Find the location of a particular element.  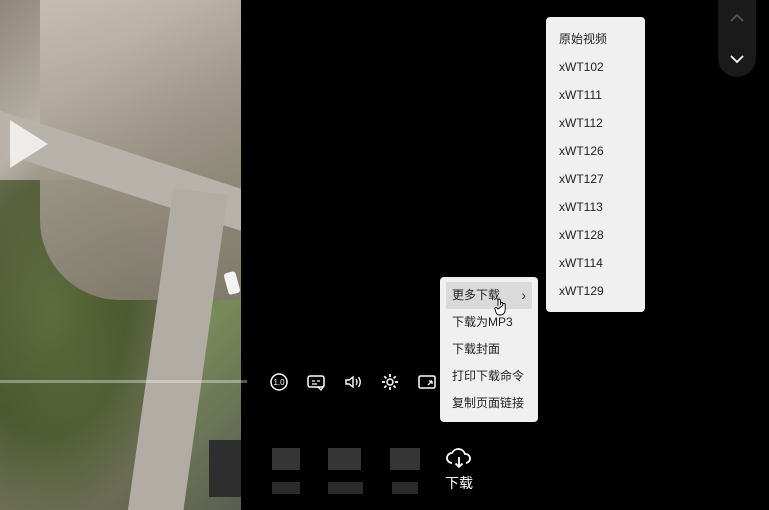

picture-in-picture-button is located at coordinates (427, 382).